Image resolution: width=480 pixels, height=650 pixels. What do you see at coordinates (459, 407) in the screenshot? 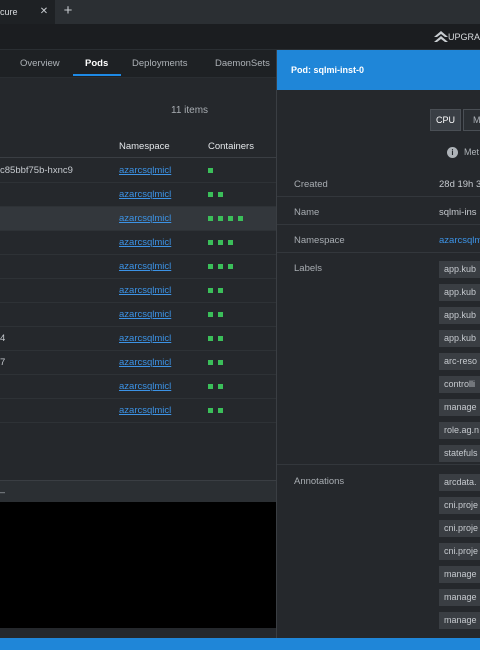
I see `label-chip: manage` at bounding box center [459, 407].